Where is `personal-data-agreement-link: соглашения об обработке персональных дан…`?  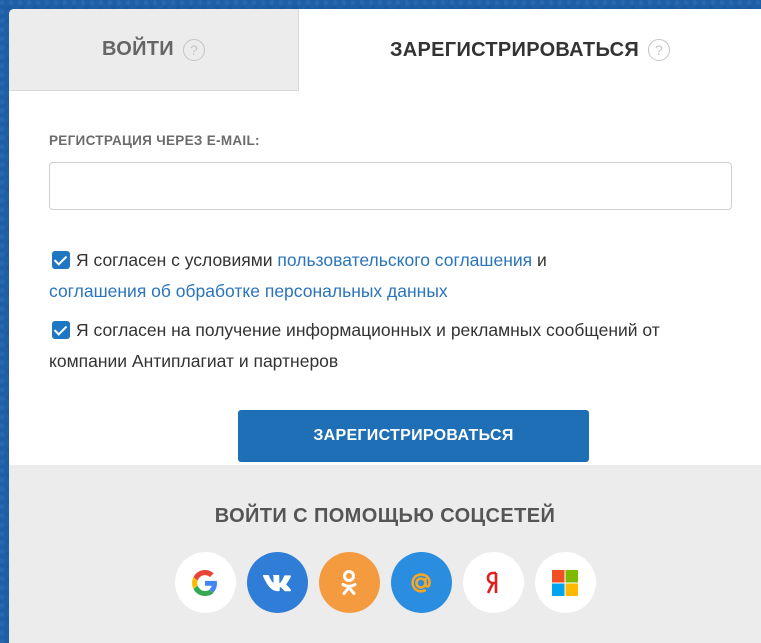 personal-data-agreement-link: соглашения об обработке персональных дан… is located at coordinates (248, 291).